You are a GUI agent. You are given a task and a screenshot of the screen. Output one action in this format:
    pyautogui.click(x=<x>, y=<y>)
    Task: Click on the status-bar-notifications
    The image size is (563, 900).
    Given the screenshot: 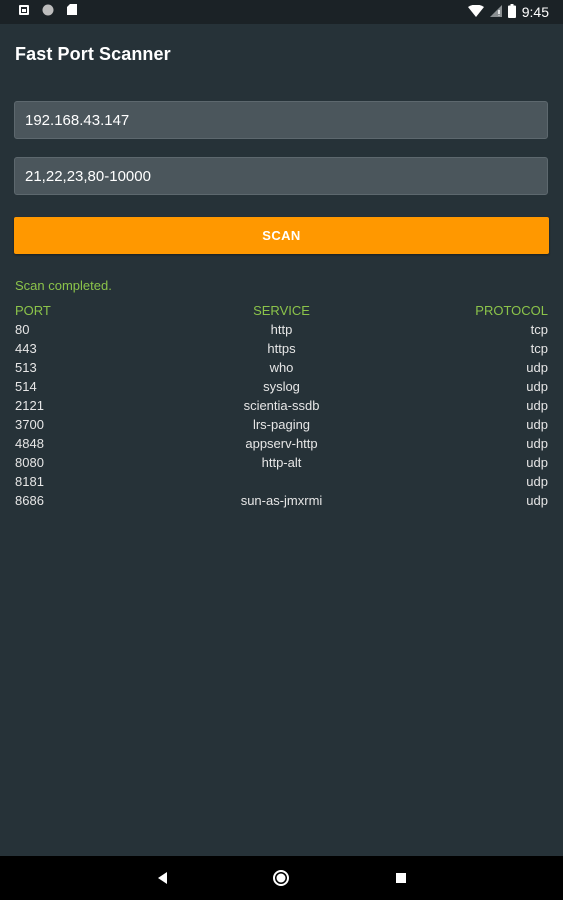 What is the action you would take?
    pyautogui.click(x=48, y=12)
    